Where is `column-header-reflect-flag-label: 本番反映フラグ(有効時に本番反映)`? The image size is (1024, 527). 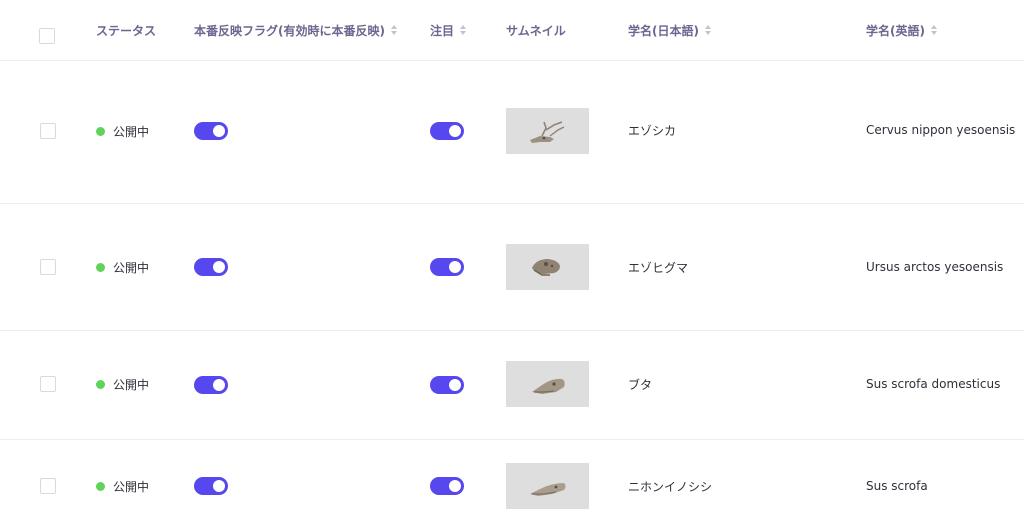
column-header-reflect-flag-label: 本番反映フラグ(有効時に本番反映) is located at coordinates (289, 30).